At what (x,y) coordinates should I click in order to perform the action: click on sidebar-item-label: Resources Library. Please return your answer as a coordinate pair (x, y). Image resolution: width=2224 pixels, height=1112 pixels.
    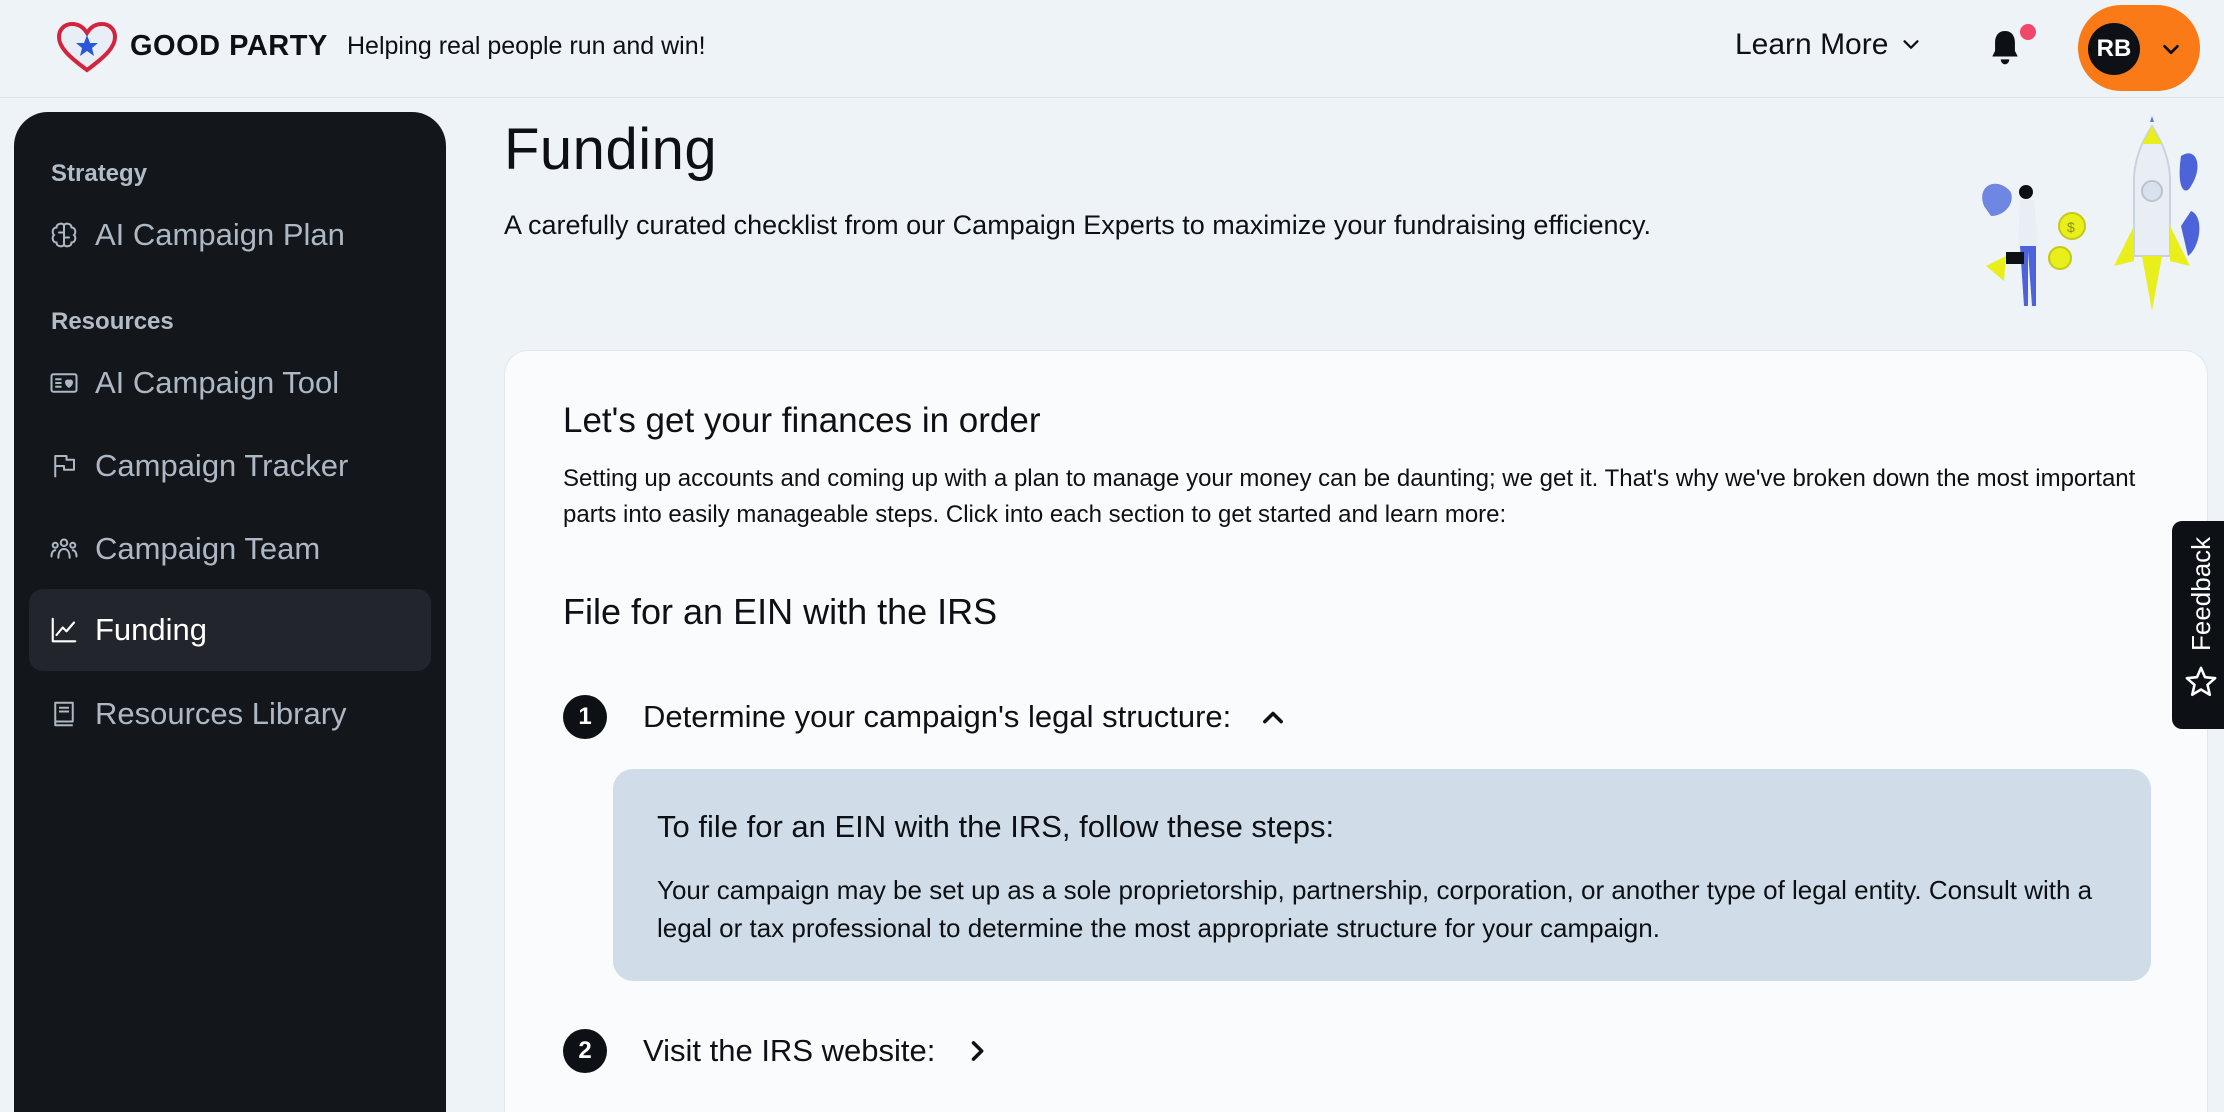
    Looking at the image, I should click on (221, 713).